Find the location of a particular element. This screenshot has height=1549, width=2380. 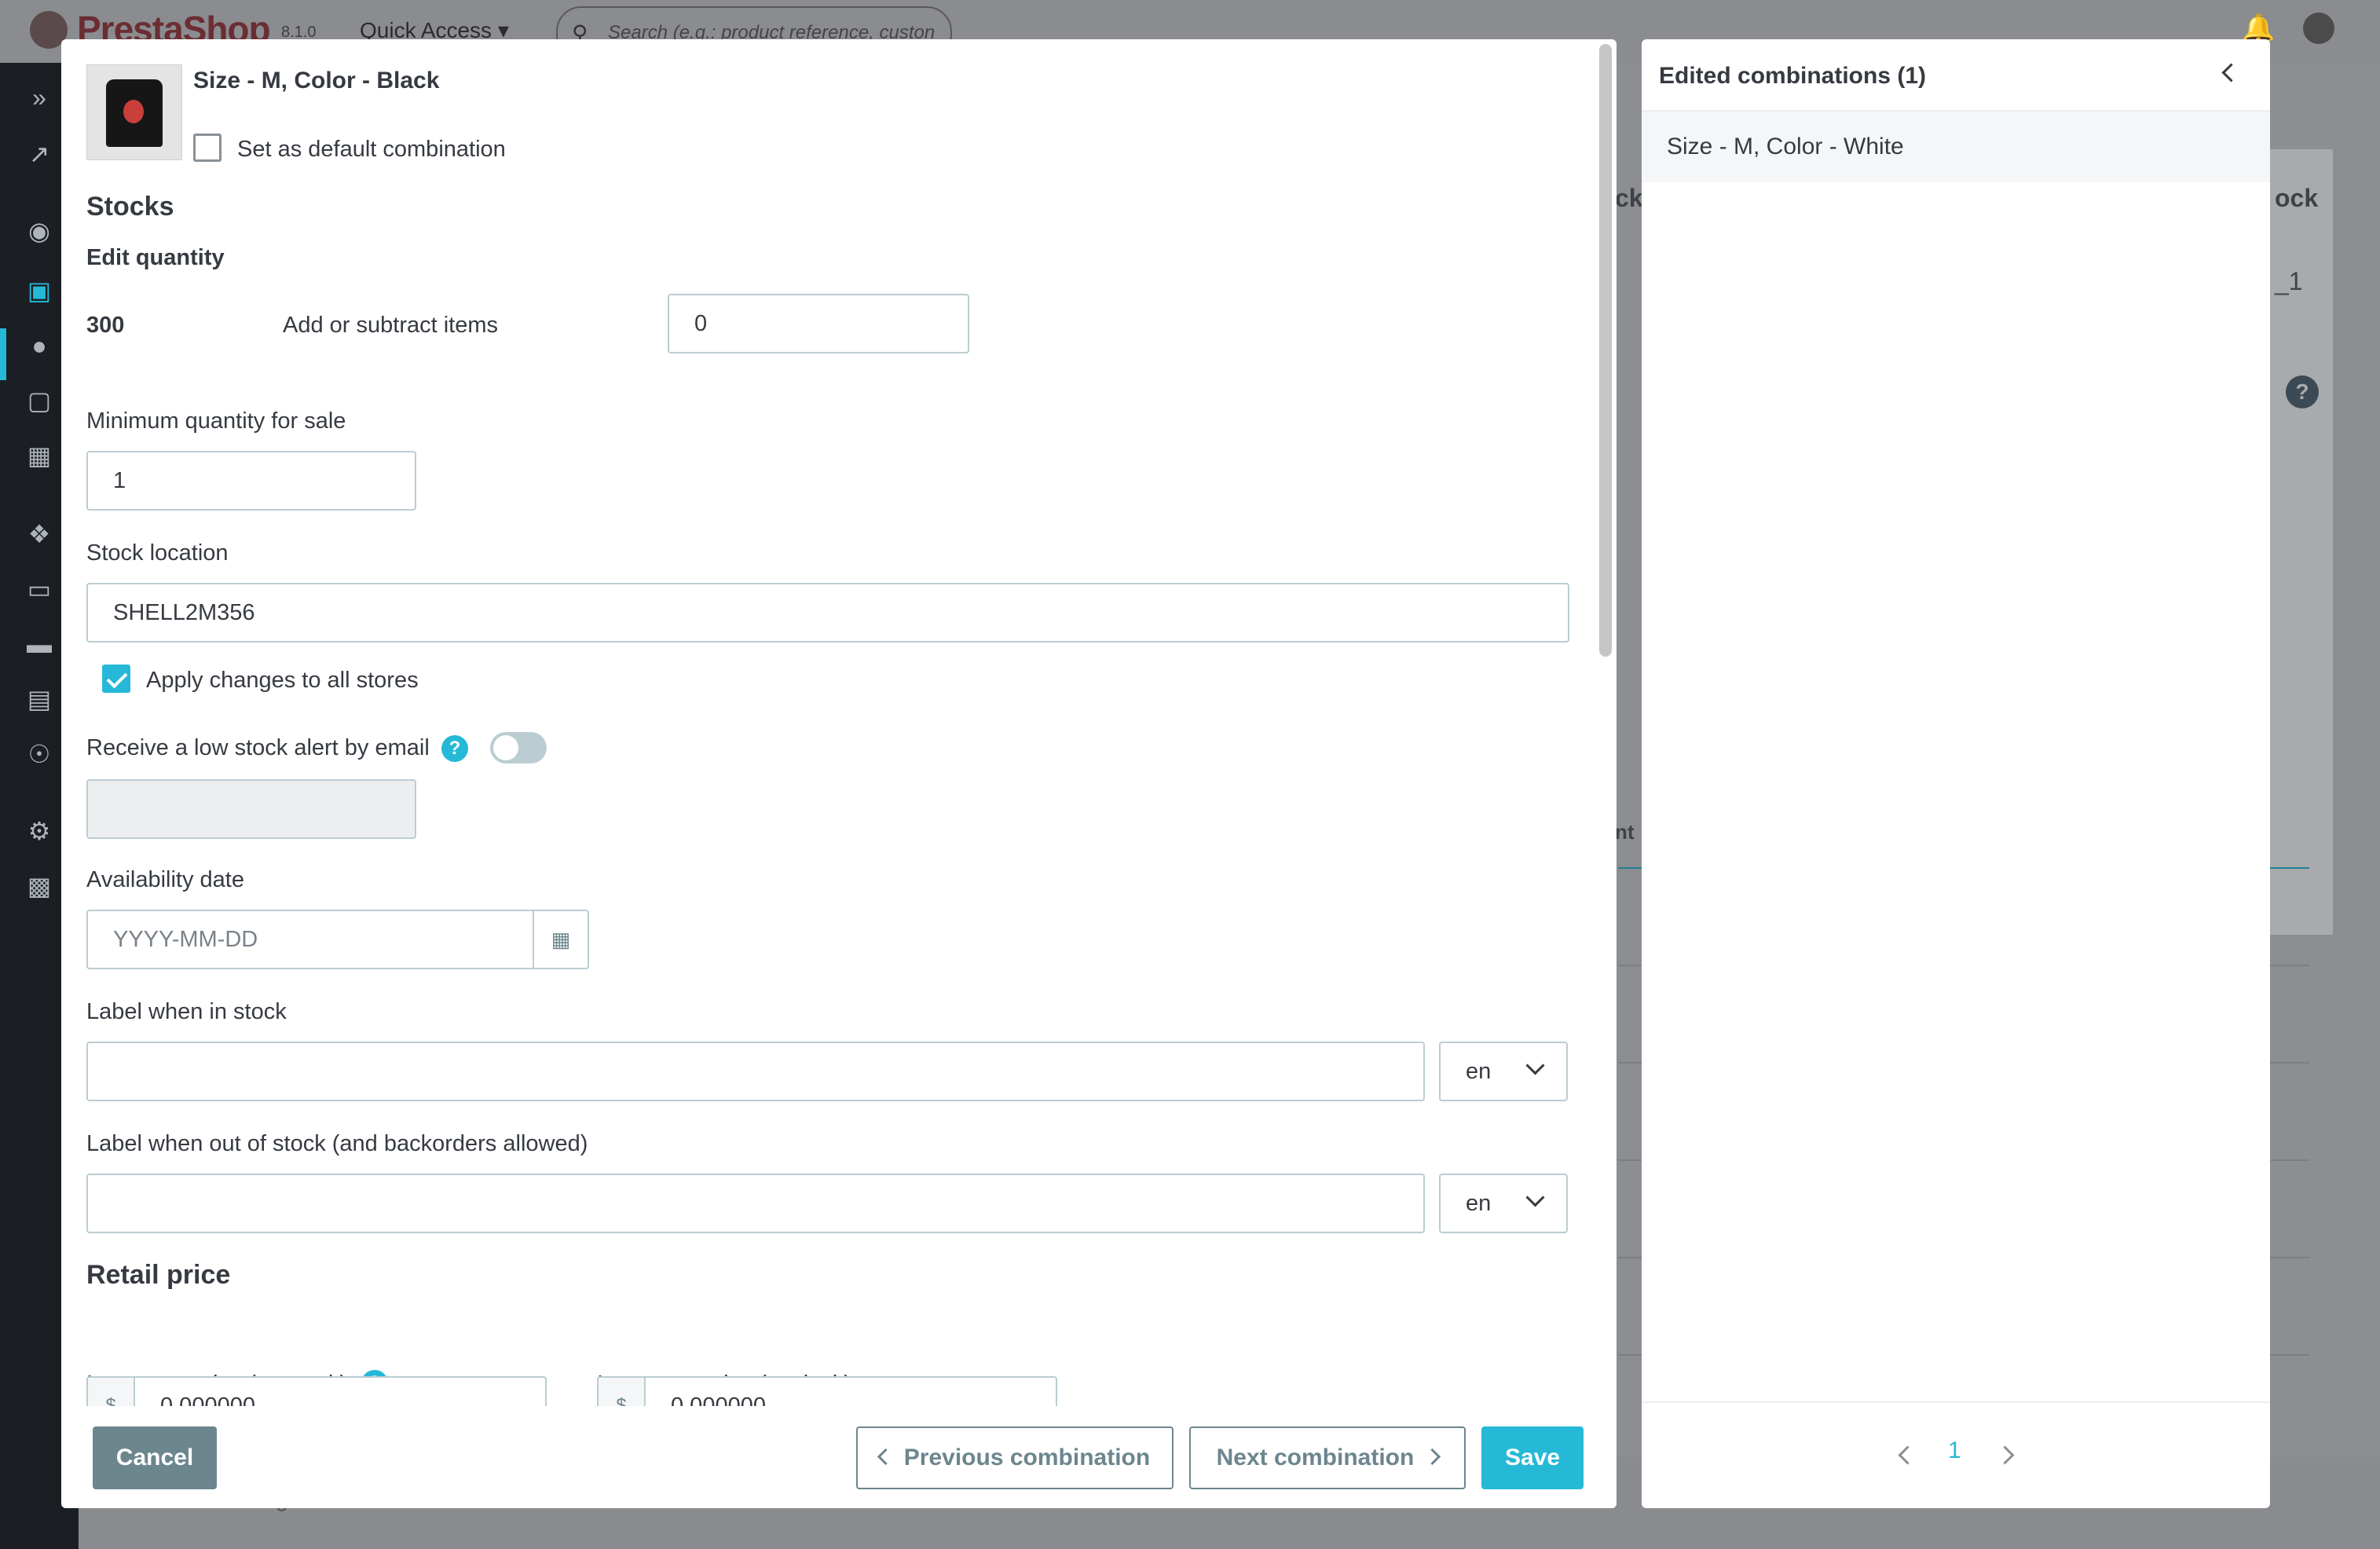

chart-icon: ↗ is located at coordinates (39, 154).